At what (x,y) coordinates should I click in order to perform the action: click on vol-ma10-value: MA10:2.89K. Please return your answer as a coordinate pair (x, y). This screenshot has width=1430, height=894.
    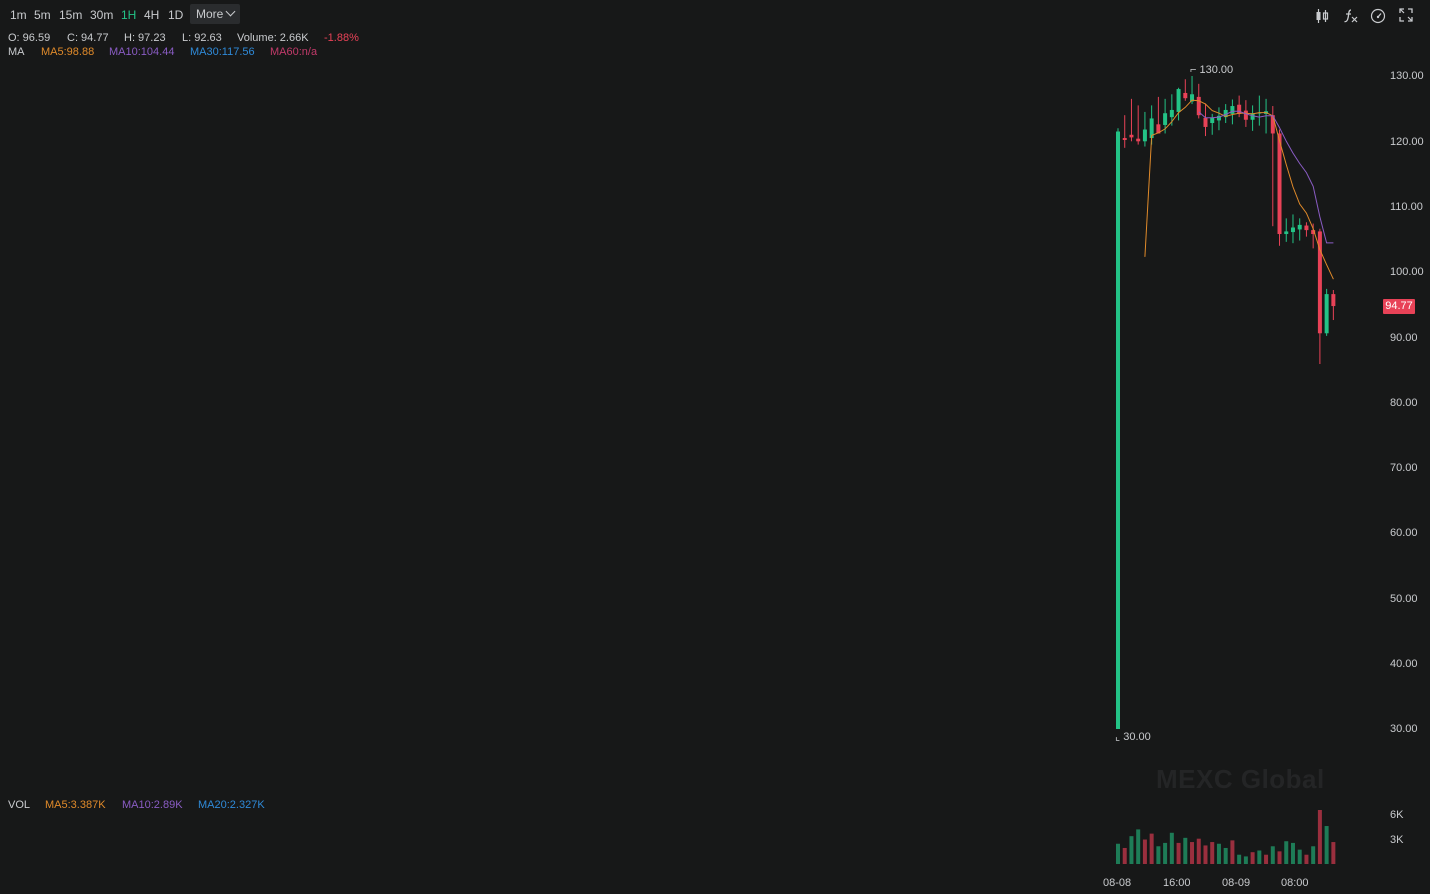
    Looking at the image, I should click on (152, 805).